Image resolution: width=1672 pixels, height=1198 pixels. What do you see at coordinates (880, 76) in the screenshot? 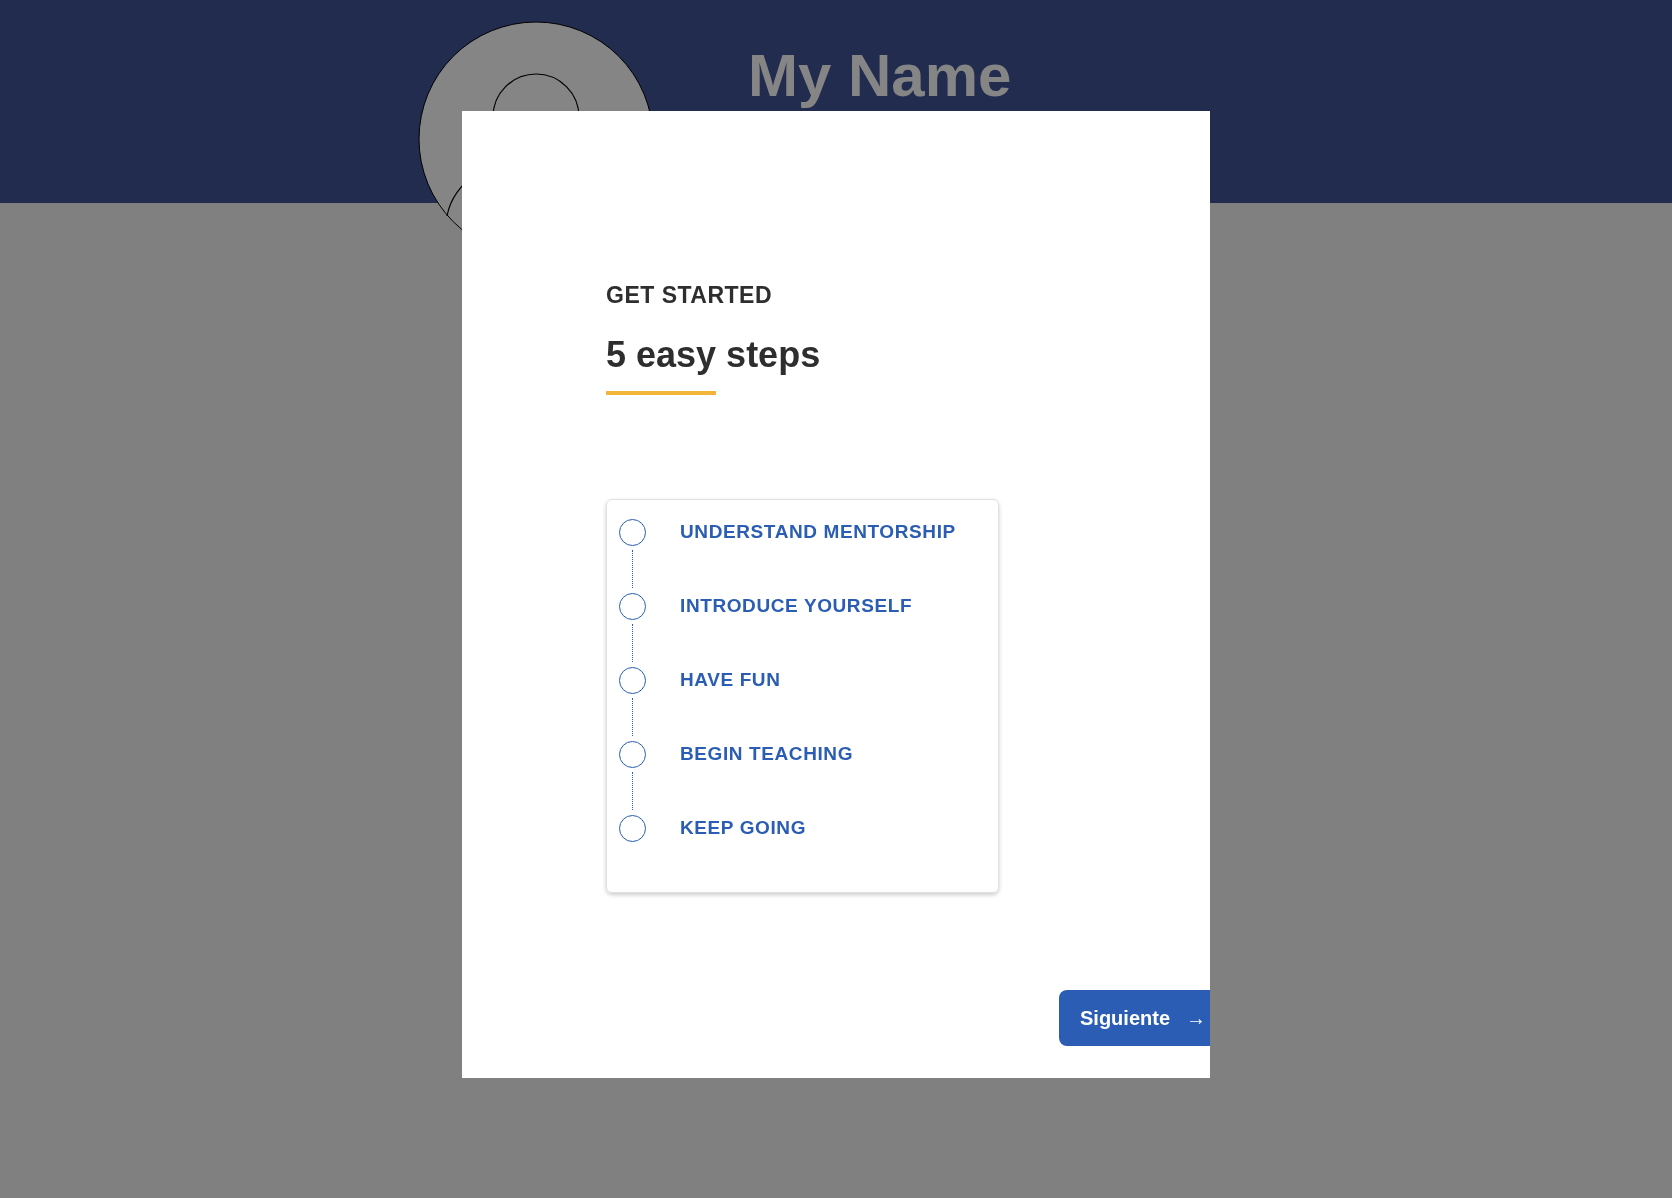
I see `profile-name: My Name` at bounding box center [880, 76].